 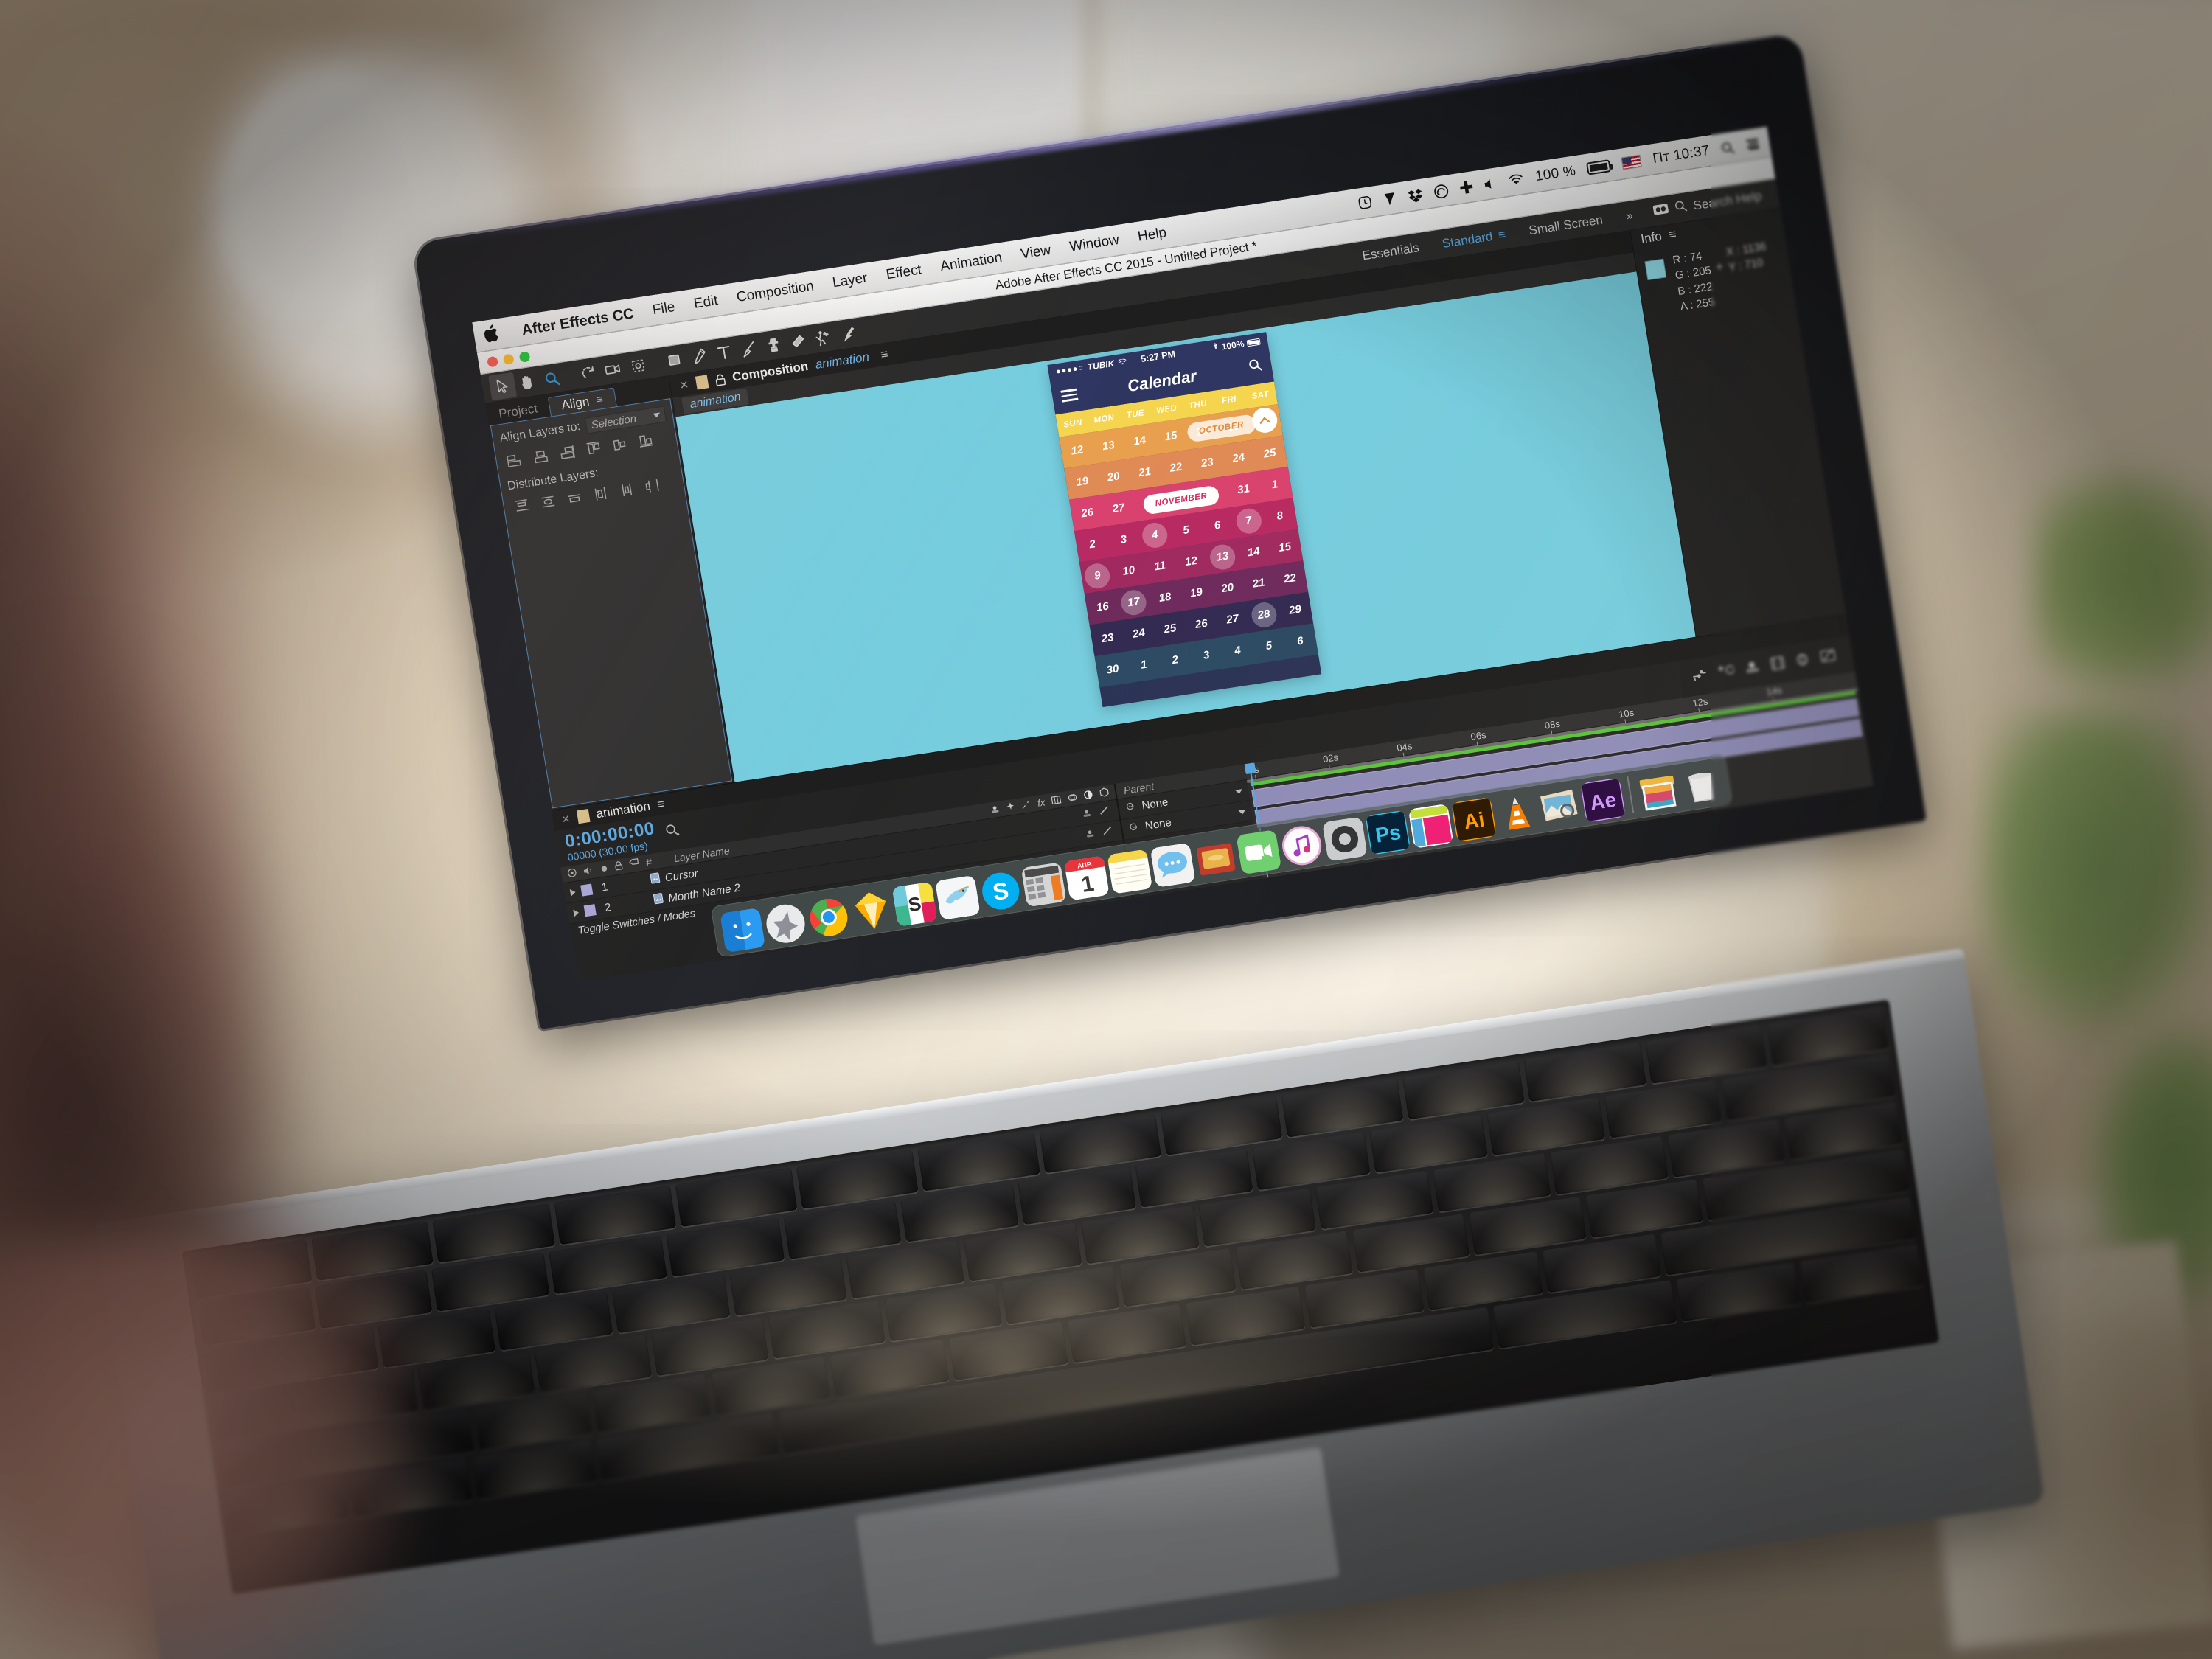 I want to click on motion-blur-switch-icon, so click(x=1072, y=797).